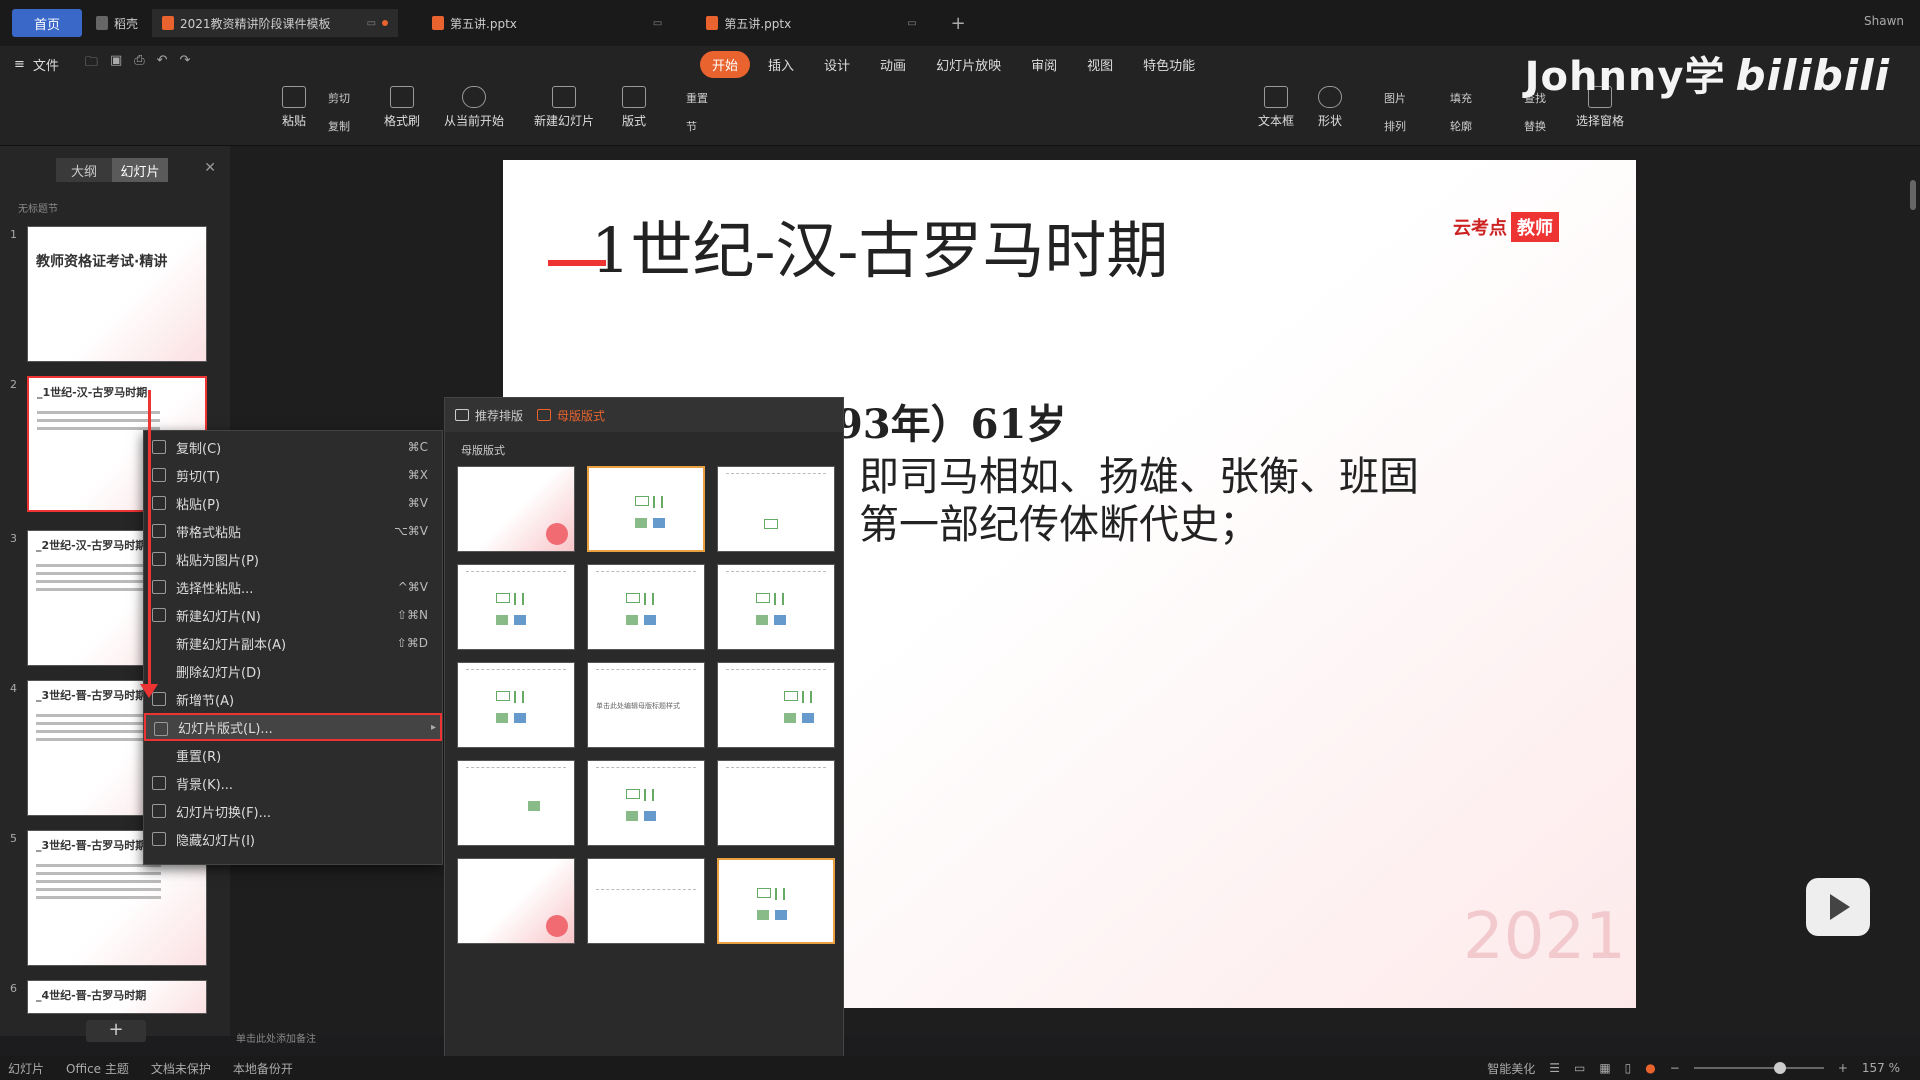 The width and height of the screenshot is (1920, 1080). I want to click on file-menu: ≡ 文件 🗀 ▣ ⎙ ↶ ↷, so click(135, 64).